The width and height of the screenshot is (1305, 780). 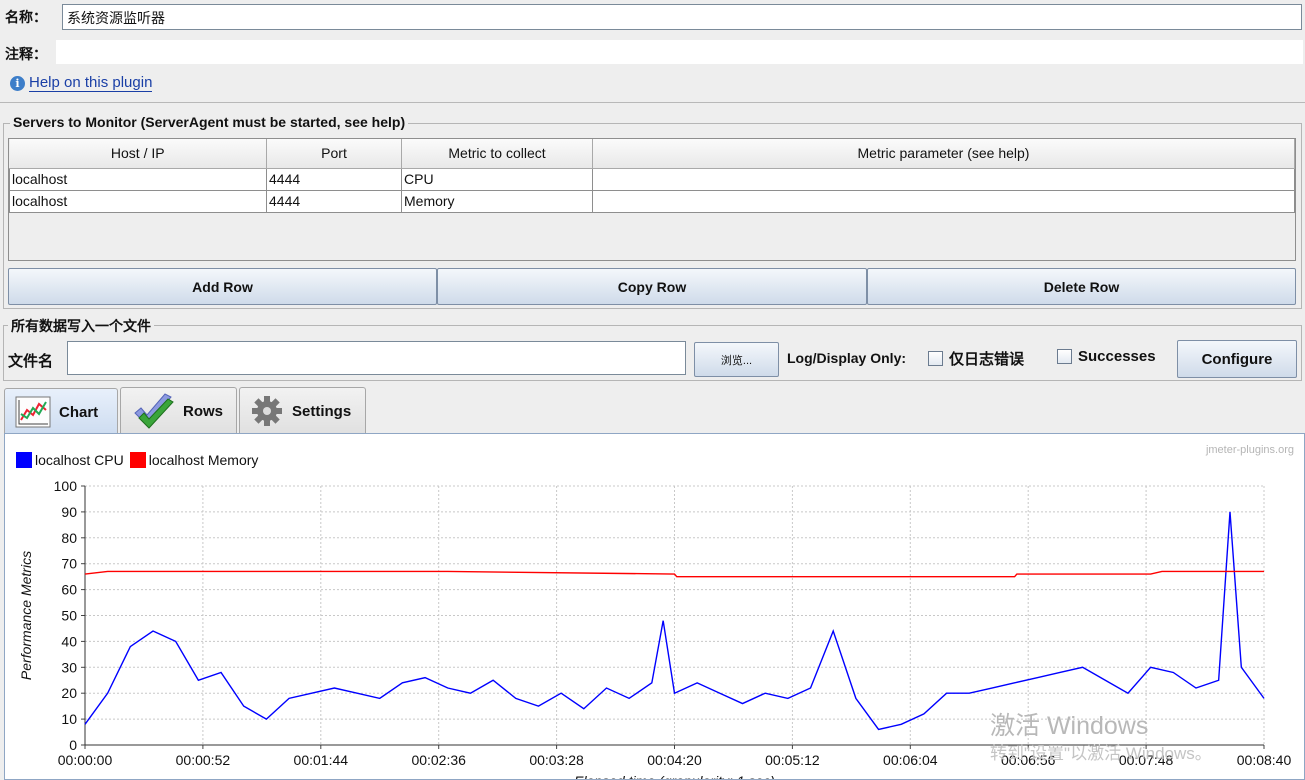 I want to click on column-header-metric: Metric to collect, so click(x=497, y=154).